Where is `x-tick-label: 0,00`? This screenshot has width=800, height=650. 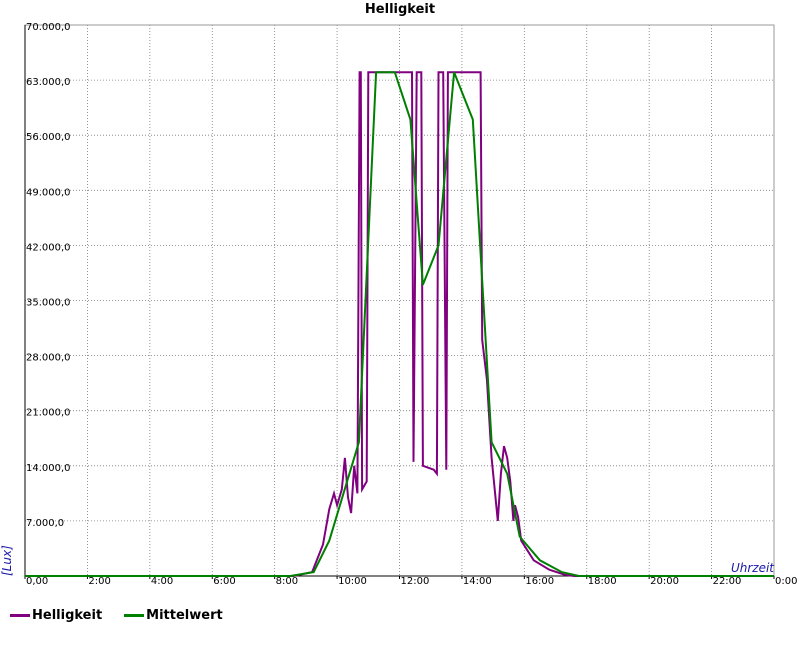
x-tick-label: 0,00 is located at coordinates (37, 581).